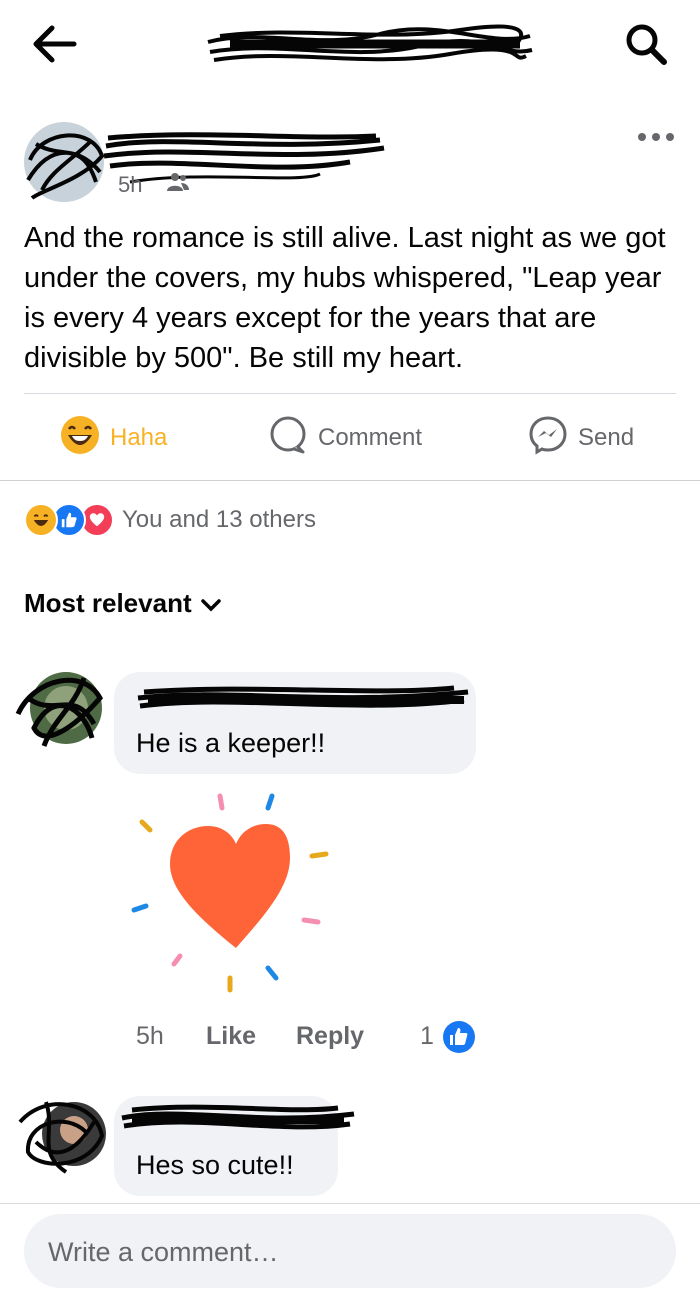  I want to click on search-icon, so click(646, 46).